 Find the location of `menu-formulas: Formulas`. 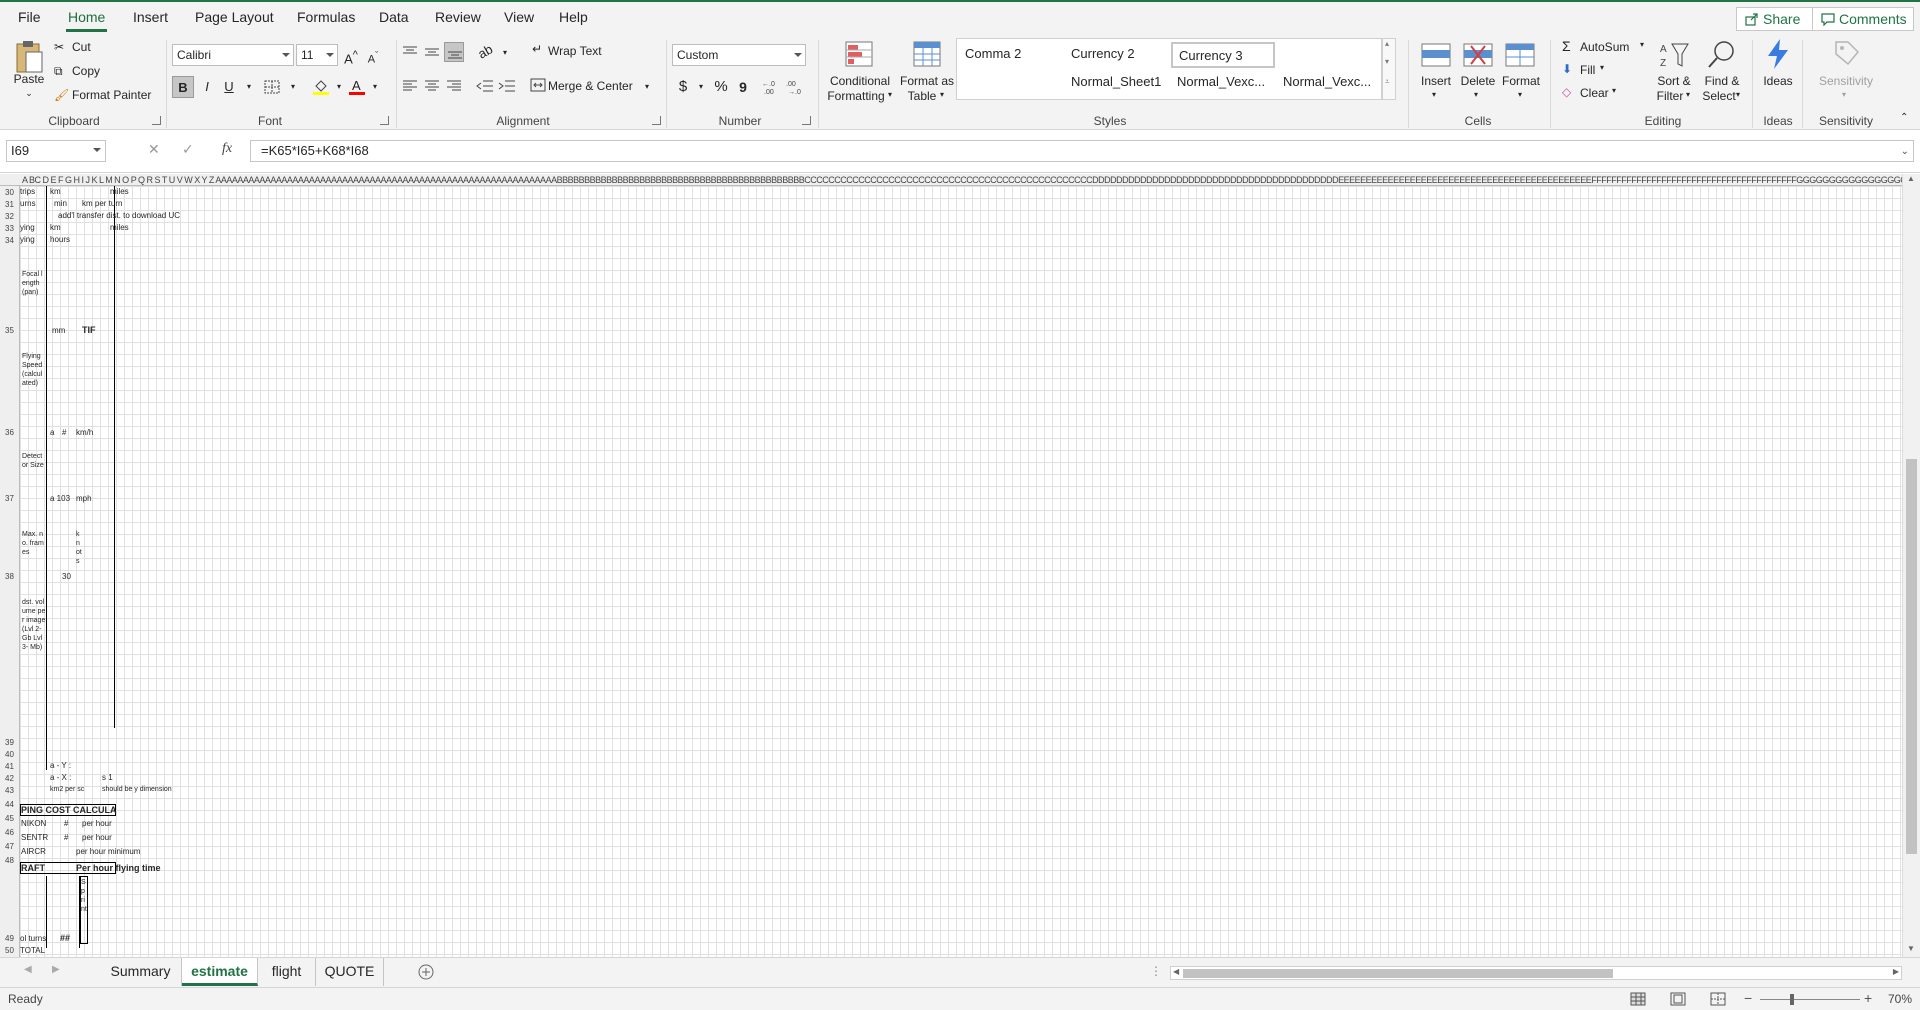

menu-formulas: Formulas is located at coordinates (326, 18).